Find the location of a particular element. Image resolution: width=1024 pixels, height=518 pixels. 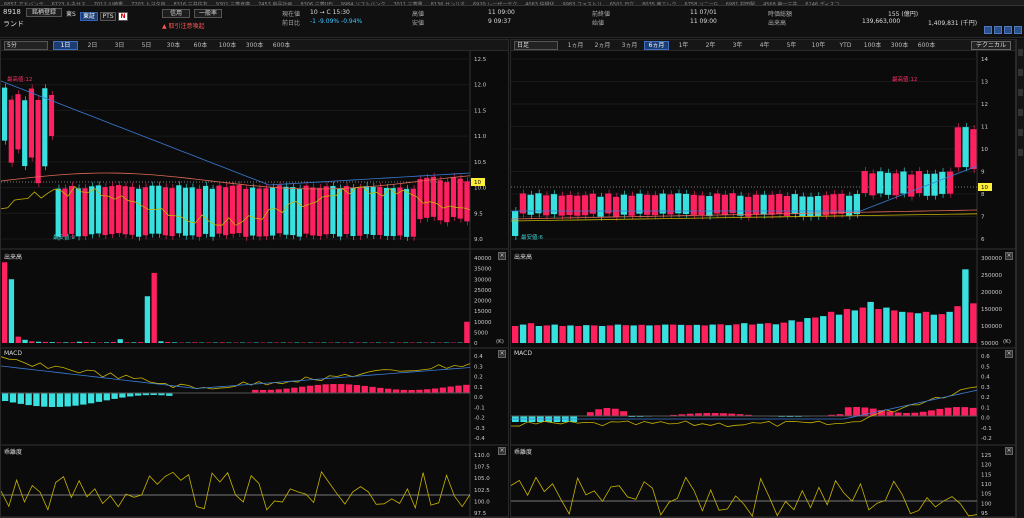

macd-tick: 0.0 is located at coordinates (985, 419).